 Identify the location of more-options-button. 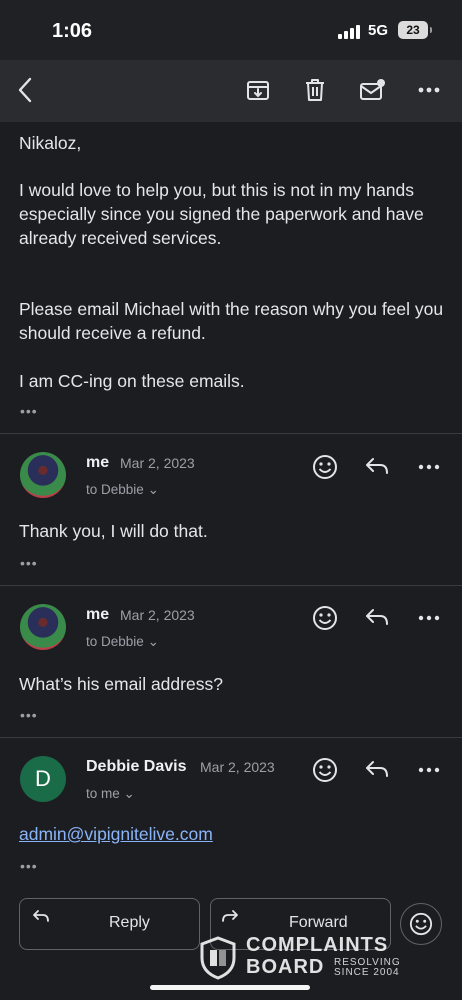
(429, 90).